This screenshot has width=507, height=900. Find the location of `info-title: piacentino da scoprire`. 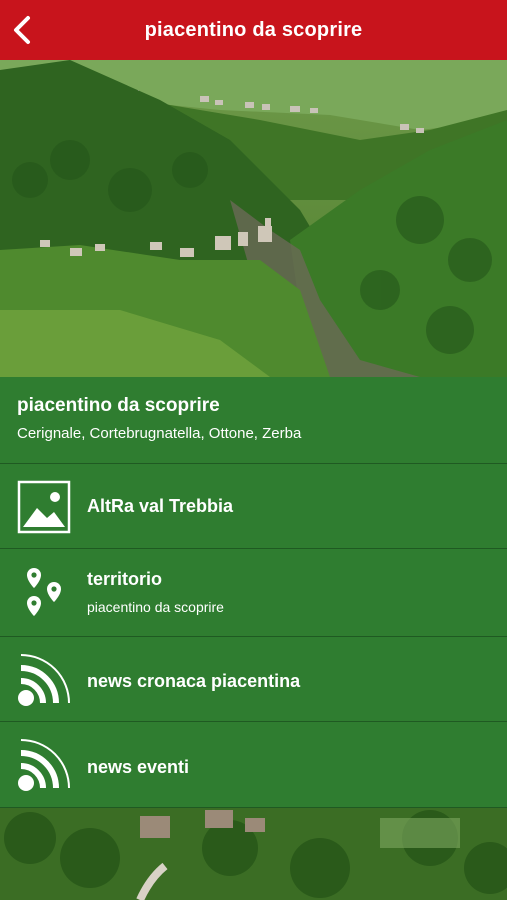

info-title: piacentino da scoprire is located at coordinates (118, 405).